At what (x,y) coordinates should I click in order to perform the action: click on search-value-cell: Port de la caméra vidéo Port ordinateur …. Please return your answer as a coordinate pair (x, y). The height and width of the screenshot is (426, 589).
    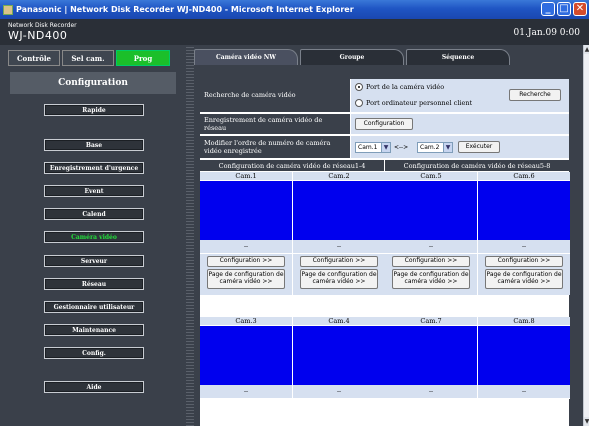
    Looking at the image, I should click on (460, 95).